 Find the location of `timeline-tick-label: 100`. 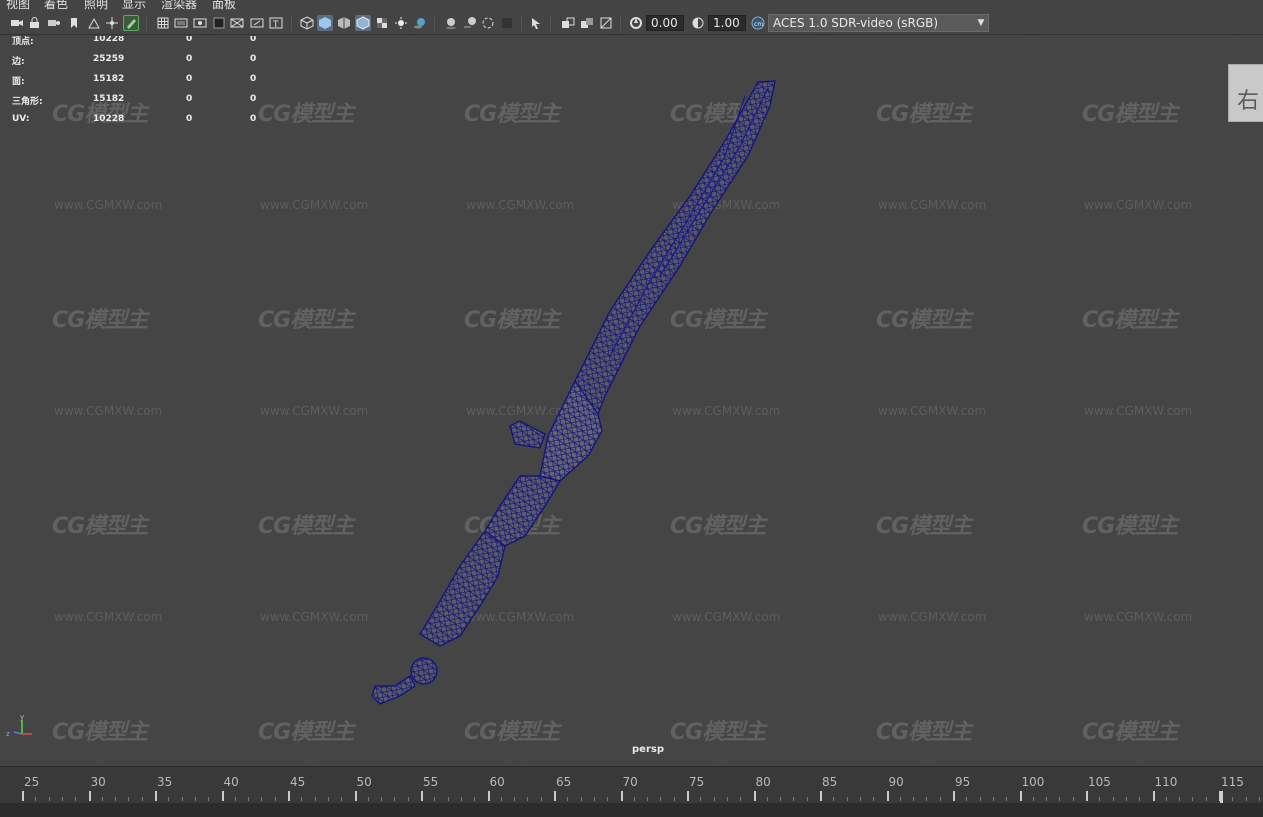

timeline-tick-label: 100 is located at coordinates (1033, 782).